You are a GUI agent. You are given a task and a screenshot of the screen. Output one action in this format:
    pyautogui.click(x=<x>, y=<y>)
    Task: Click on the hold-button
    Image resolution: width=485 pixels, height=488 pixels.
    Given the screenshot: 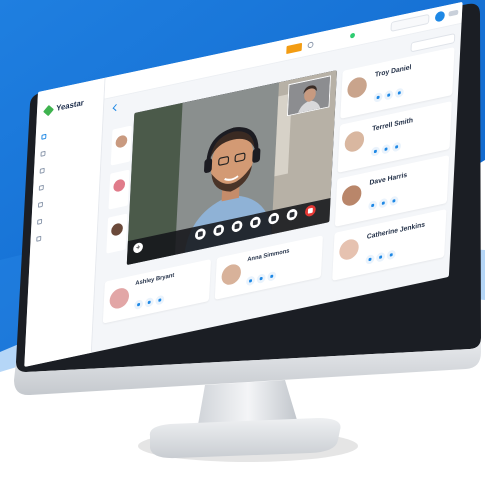 What is the action you would take?
    pyautogui.click(x=237, y=226)
    